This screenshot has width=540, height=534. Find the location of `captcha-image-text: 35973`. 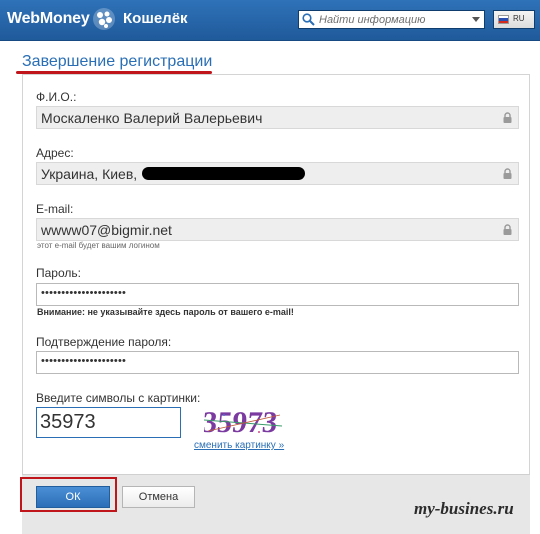

captcha-image-text: 35973 is located at coordinates (241, 422).